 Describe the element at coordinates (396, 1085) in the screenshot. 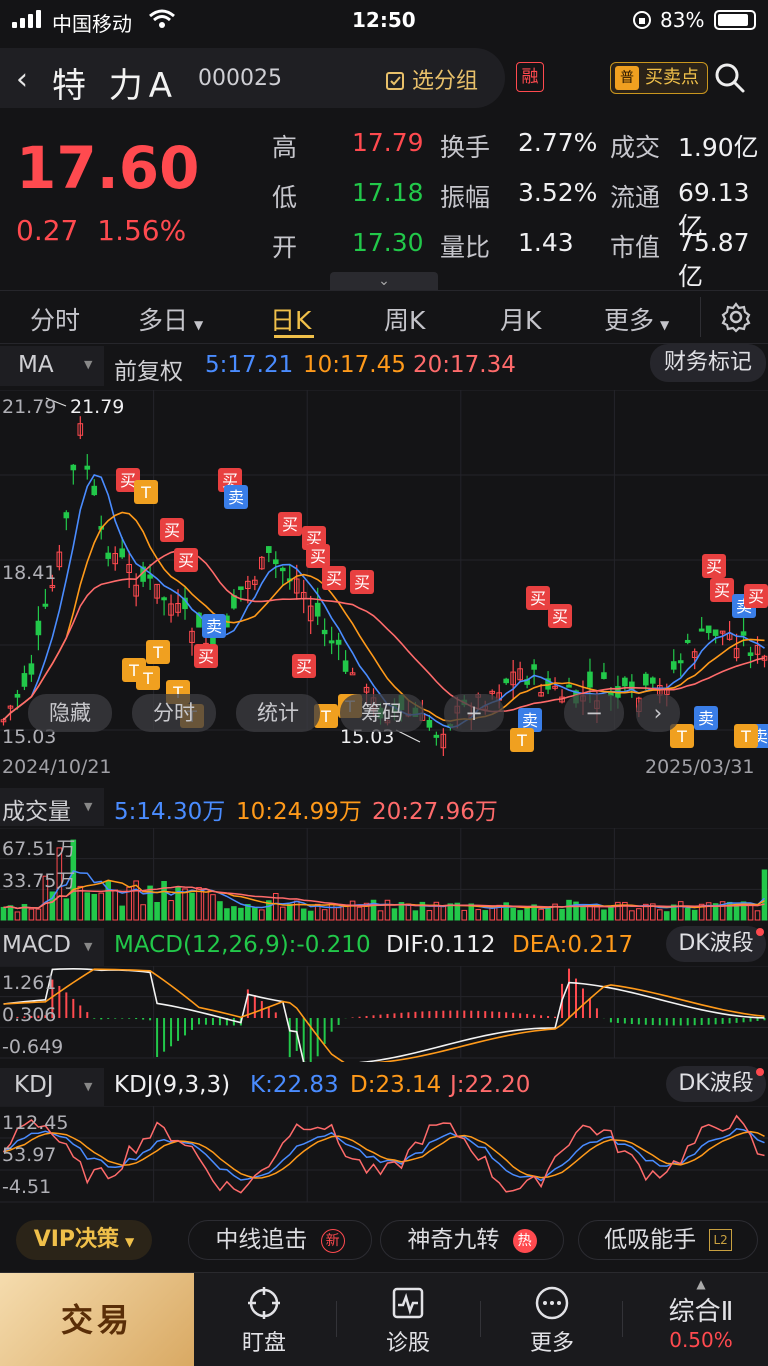

I see `d-value: D:23.14` at that location.